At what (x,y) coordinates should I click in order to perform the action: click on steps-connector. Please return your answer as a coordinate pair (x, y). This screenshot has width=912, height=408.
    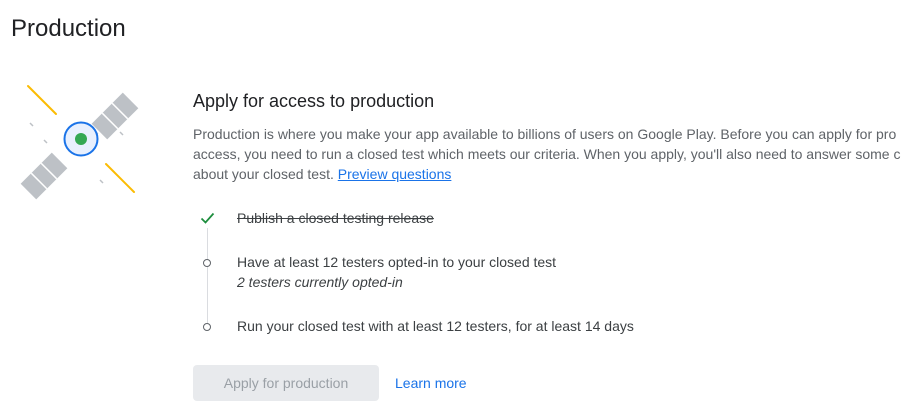
    Looking at the image, I should click on (207, 275).